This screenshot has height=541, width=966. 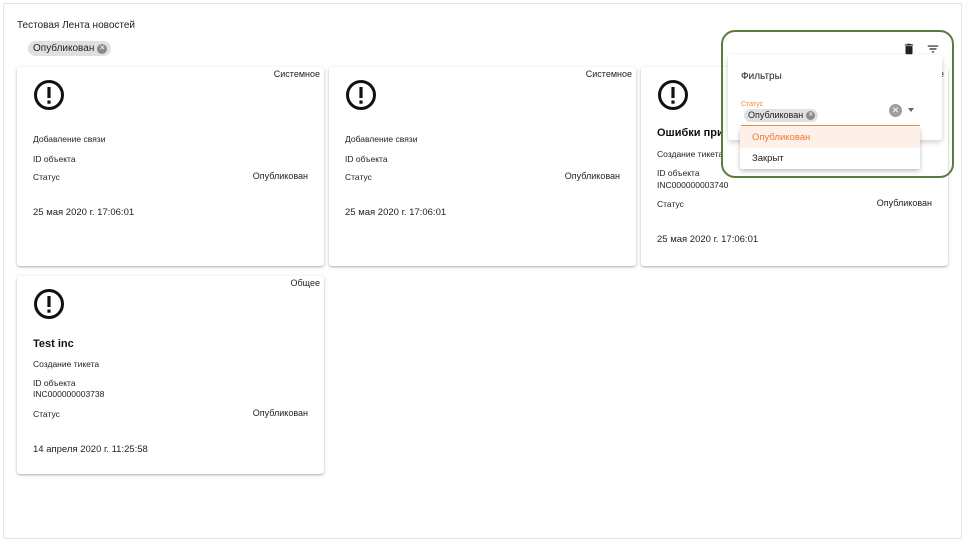 I want to click on status-field-label: Статус, so click(x=752, y=104).